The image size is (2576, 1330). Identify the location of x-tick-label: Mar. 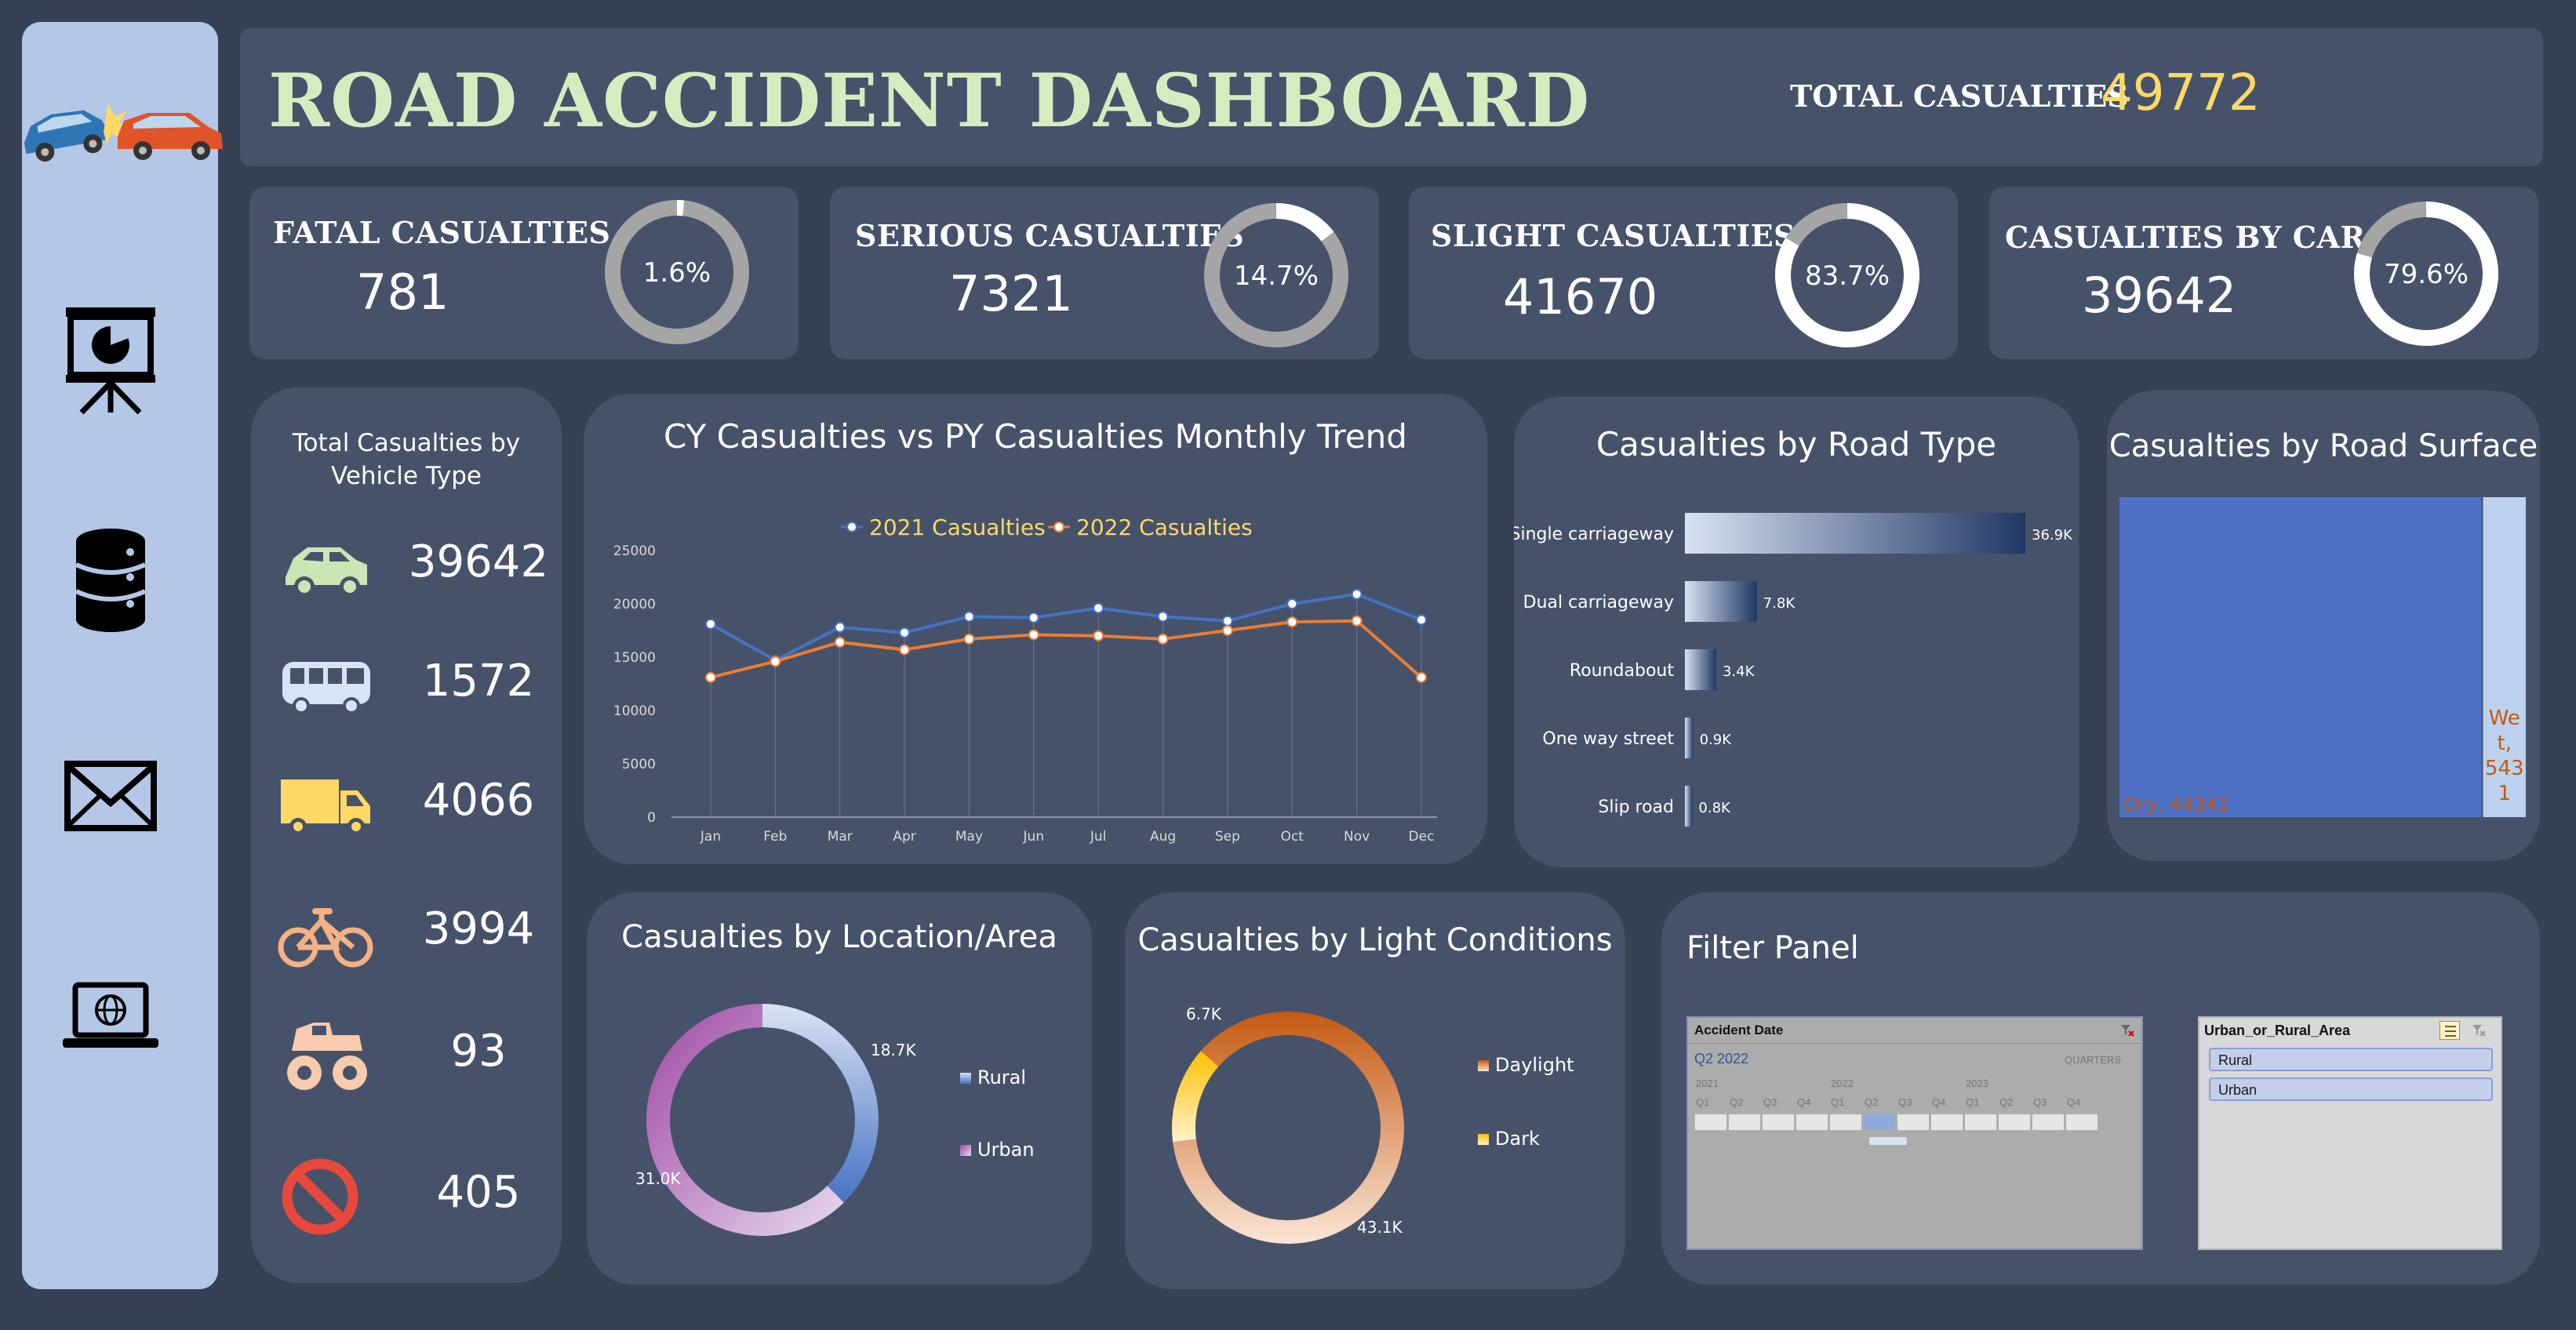
(840, 837).